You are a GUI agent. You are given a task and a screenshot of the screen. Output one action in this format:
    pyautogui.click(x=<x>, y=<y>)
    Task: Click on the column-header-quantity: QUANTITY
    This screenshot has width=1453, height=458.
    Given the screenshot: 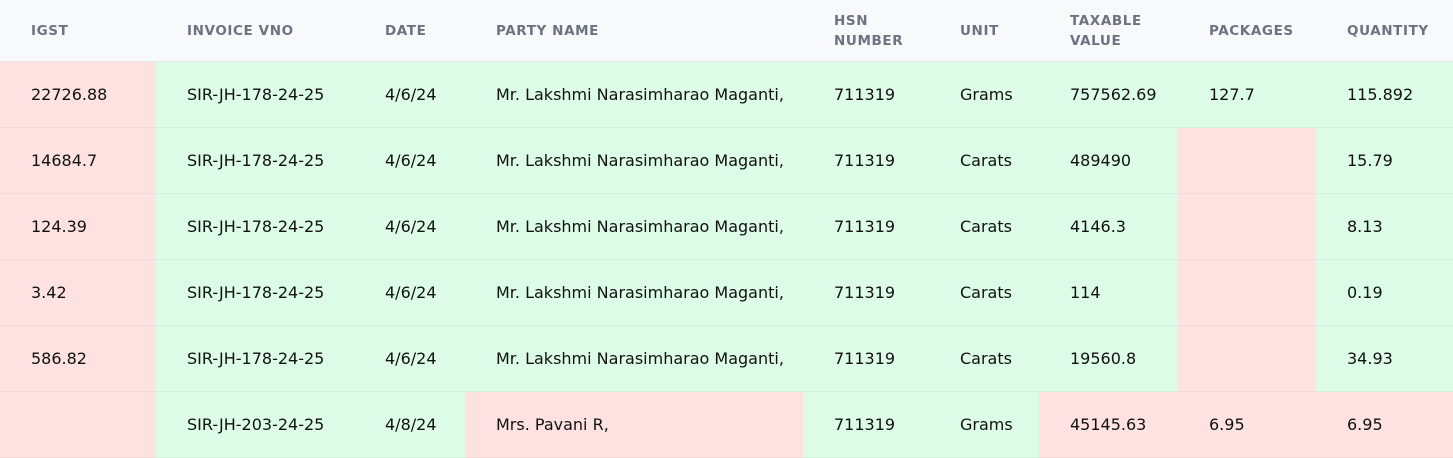 What is the action you would take?
    pyautogui.click(x=1384, y=31)
    